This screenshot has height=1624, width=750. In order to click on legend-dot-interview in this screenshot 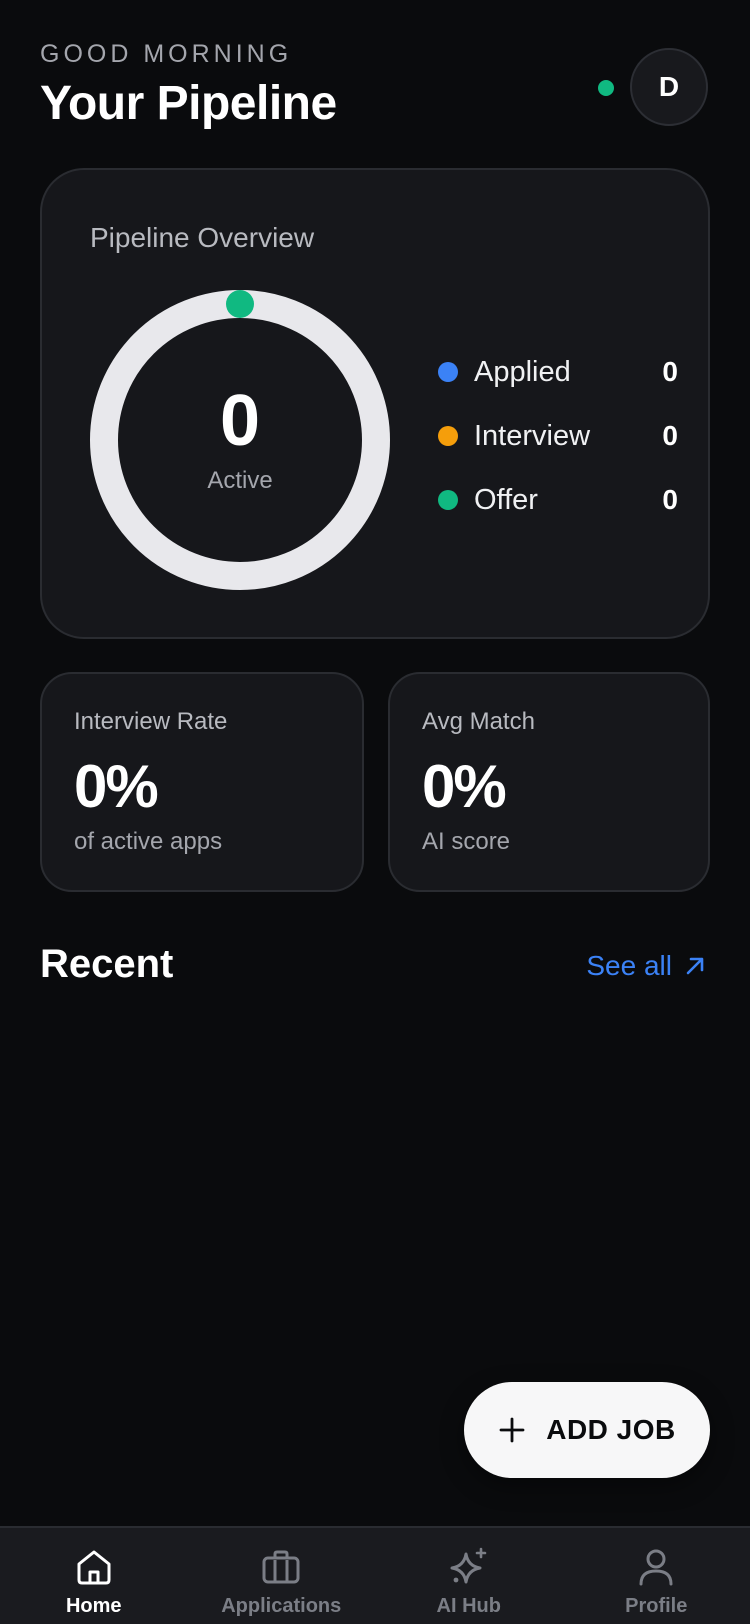, I will do `click(448, 436)`.